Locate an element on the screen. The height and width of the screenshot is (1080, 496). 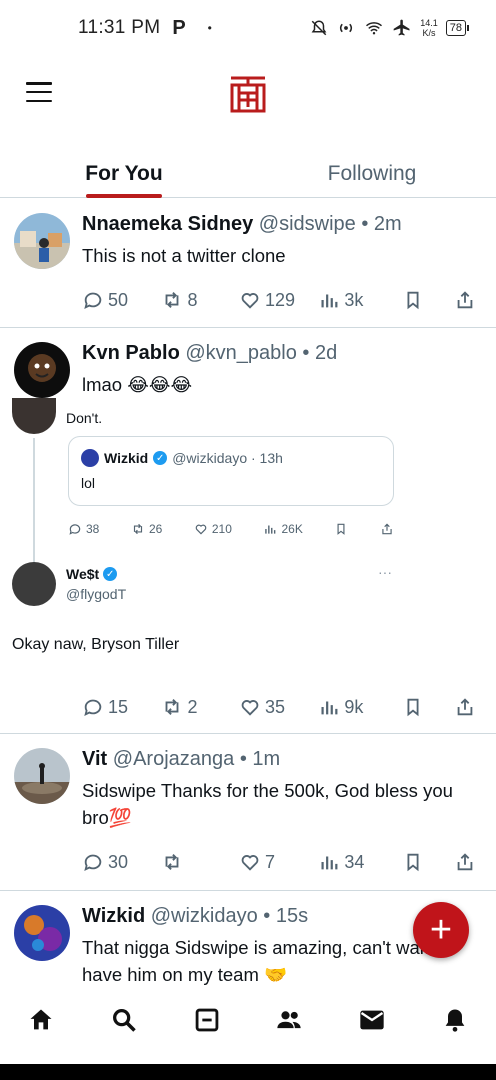
view-count: 9k is located at coordinates (354, 706).